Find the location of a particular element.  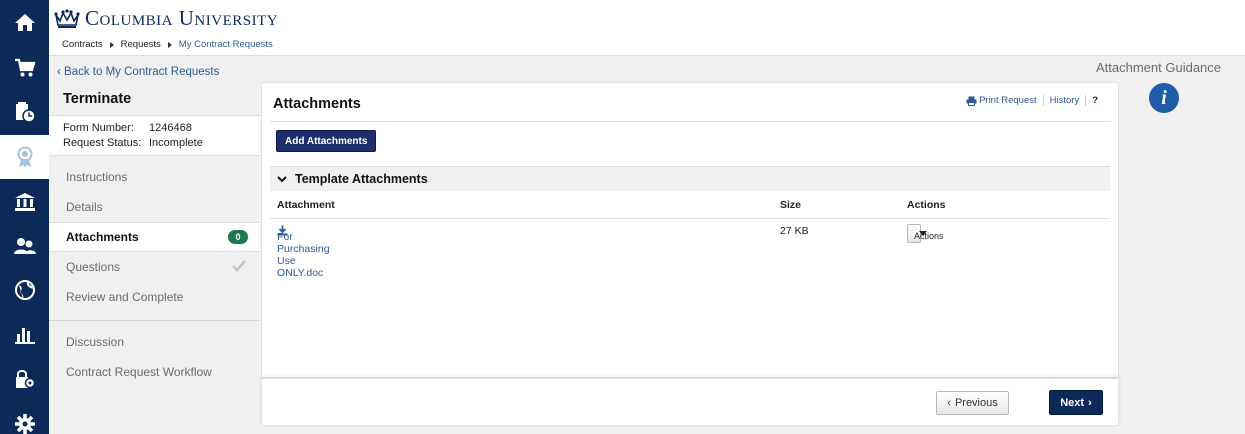

nav-divider is located at coordinates (154, 320).